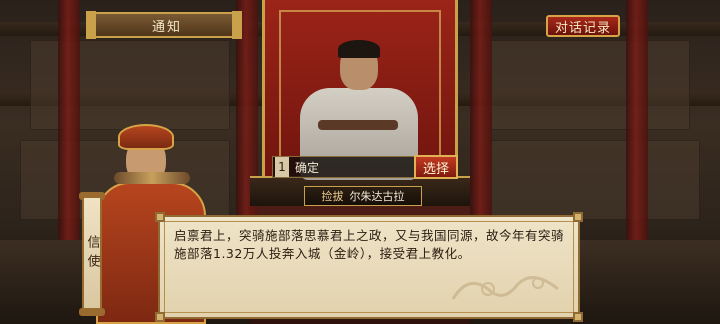 This screenshot has width=720, height=324. Describe the element at coordinates (282, 167) in the screenshot. I see `choice-number: 1` at that location.